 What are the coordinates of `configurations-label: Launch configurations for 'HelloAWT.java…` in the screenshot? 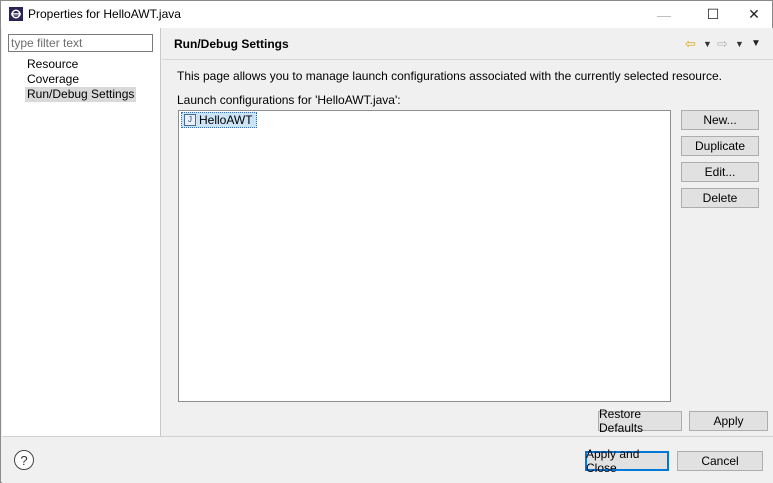 It's located at (289, 100).